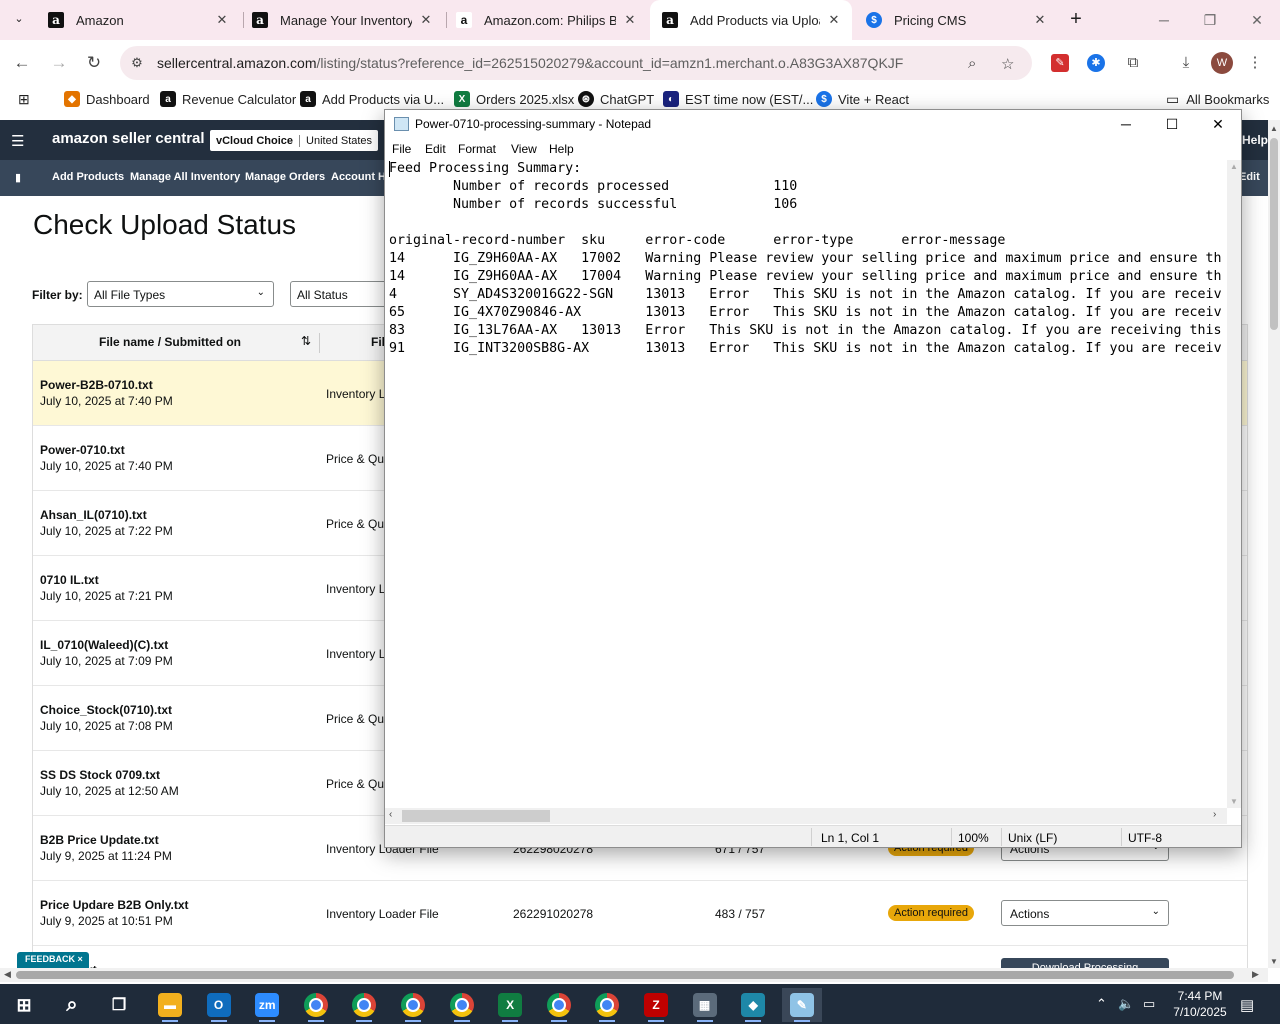 The width and height of the screenshot is (1280, 1024). Describe the element at coordinates (93, 515) in the screenshot. I see `file-name: Ahsan_IL(0710).txt` at that location.